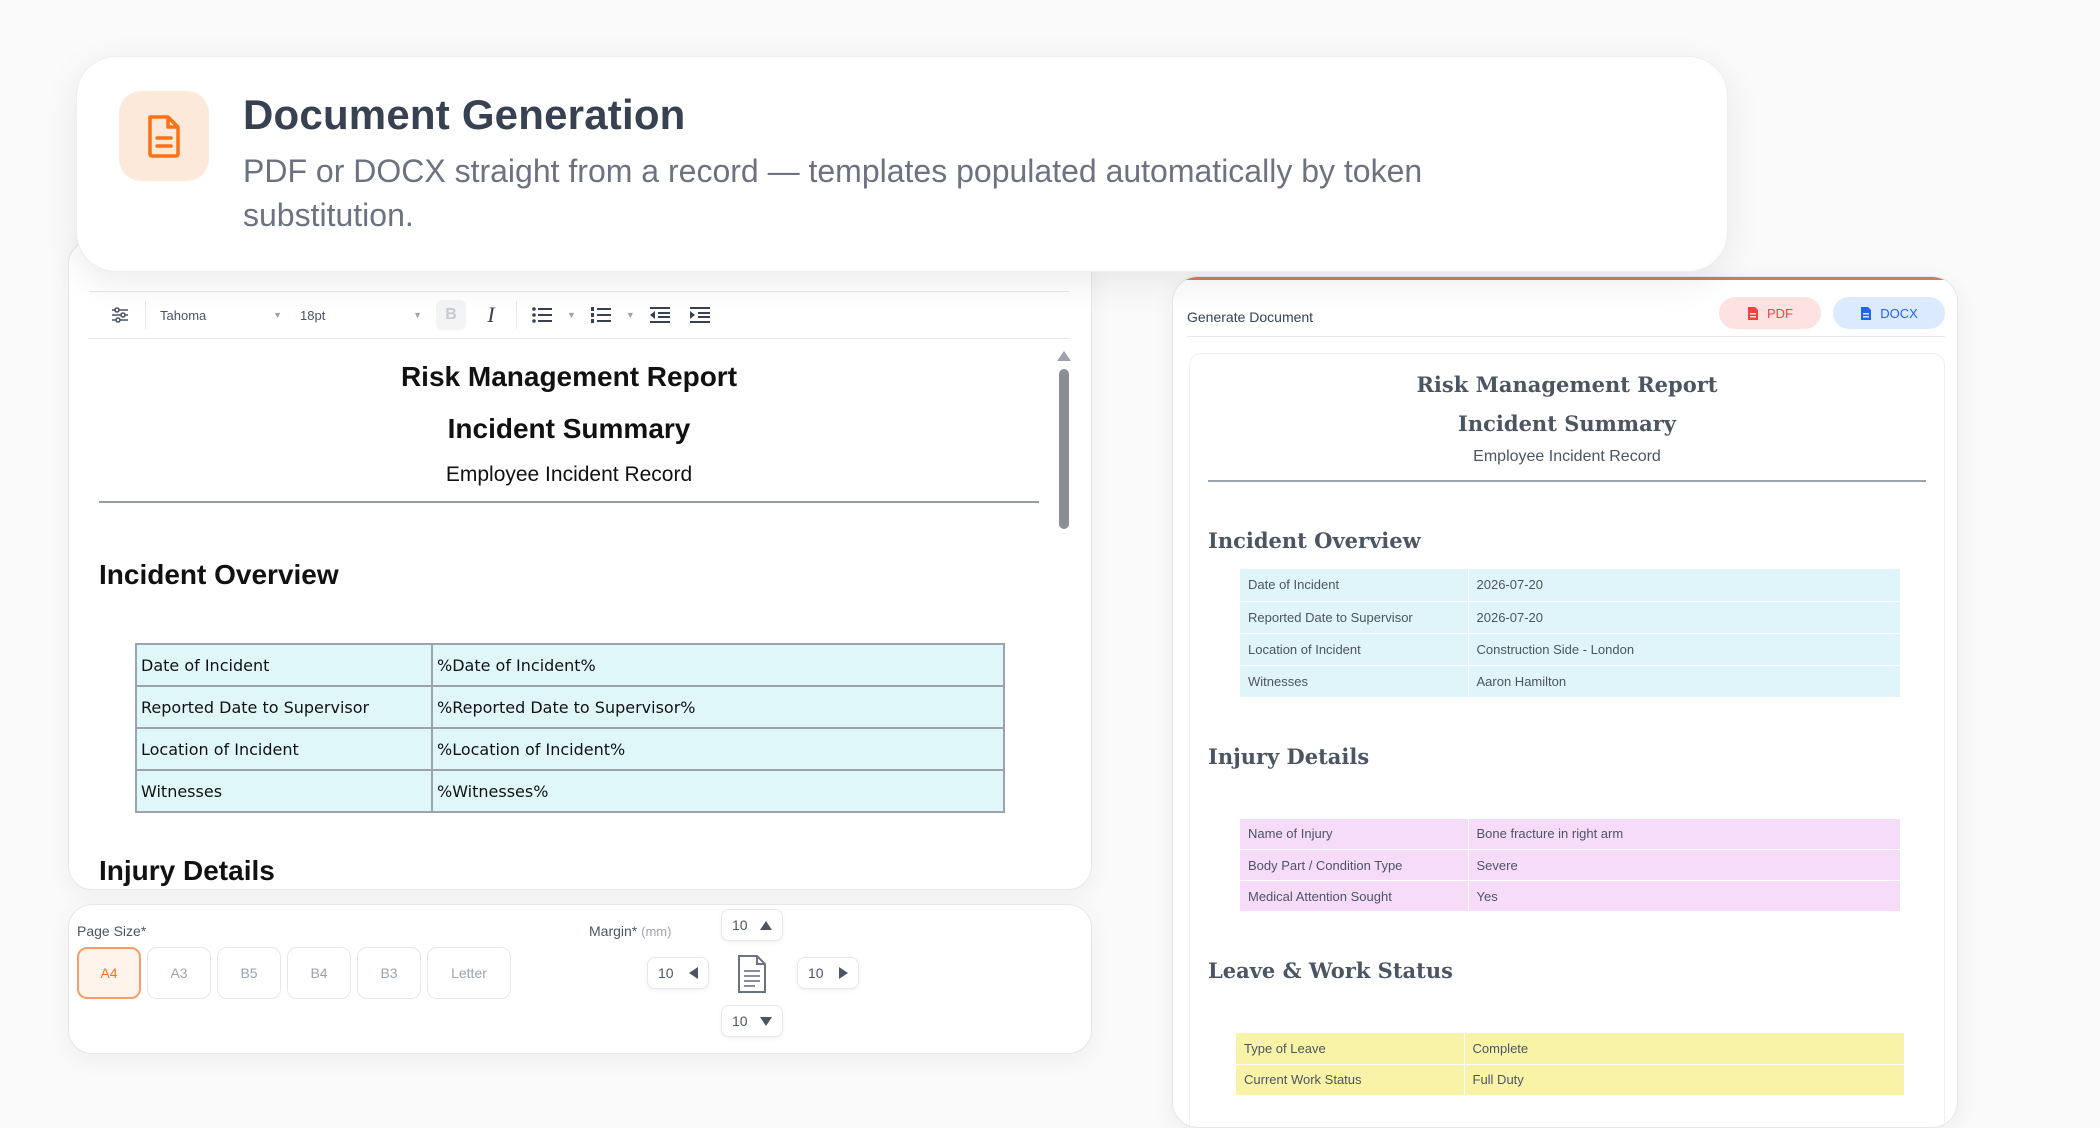  What do you see at coordinates (120, 315) in the screenshot?
I see `settings-sliders-icon` at bounding box center [120, 315].